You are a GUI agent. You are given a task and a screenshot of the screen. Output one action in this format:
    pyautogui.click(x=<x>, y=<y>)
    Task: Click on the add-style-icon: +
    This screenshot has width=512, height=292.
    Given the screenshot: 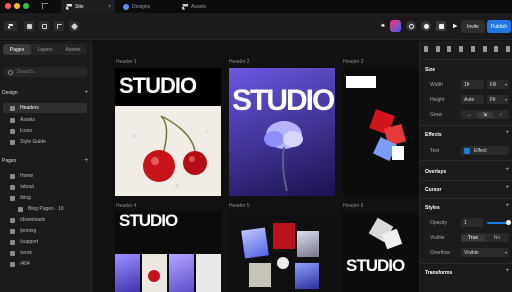 What is the action you would take?
    pyautogui.click(x=507, y=206)
    